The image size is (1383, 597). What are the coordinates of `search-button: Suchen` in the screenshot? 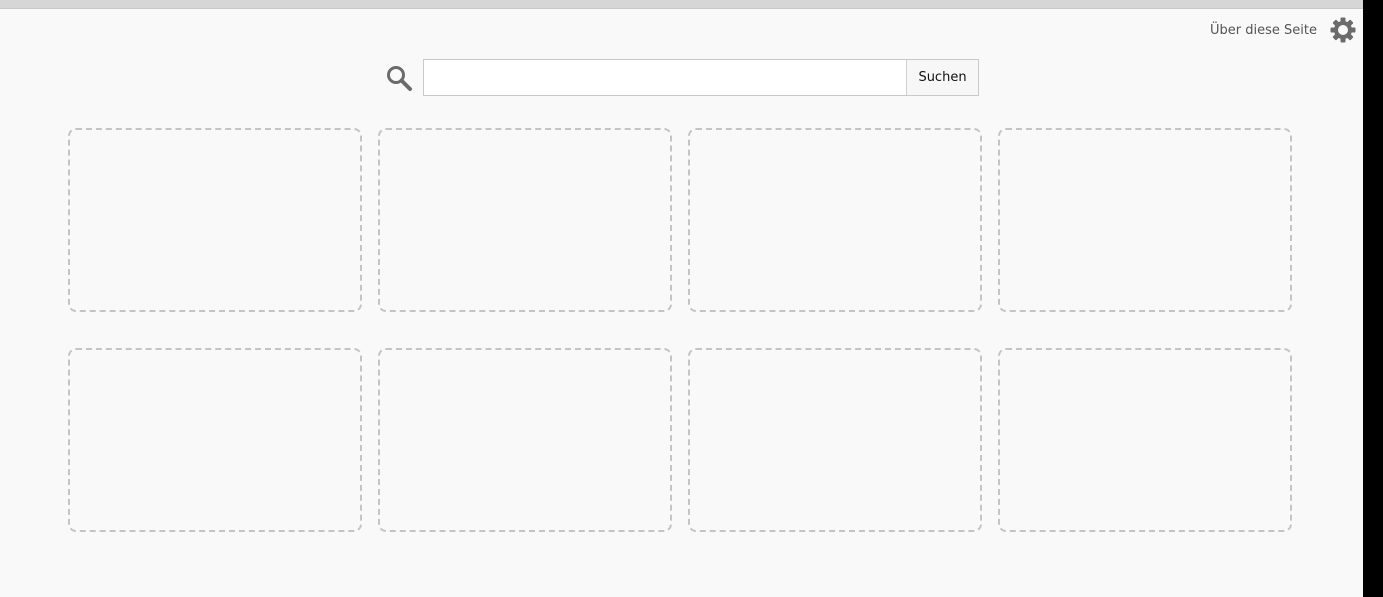 It's located at (942, 77).